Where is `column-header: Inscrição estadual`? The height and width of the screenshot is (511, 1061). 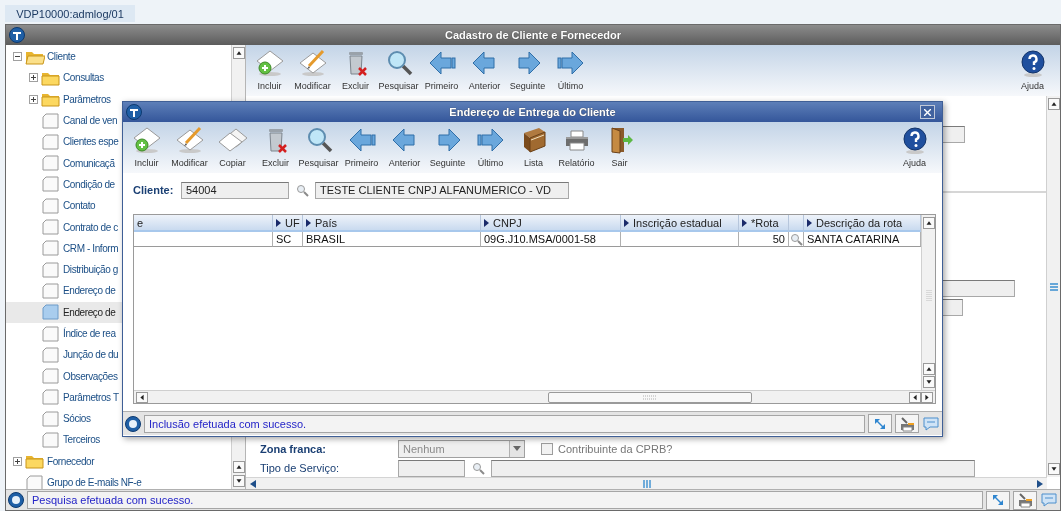 column-header: Inscrição estadual is located at coordinates (680, 223).